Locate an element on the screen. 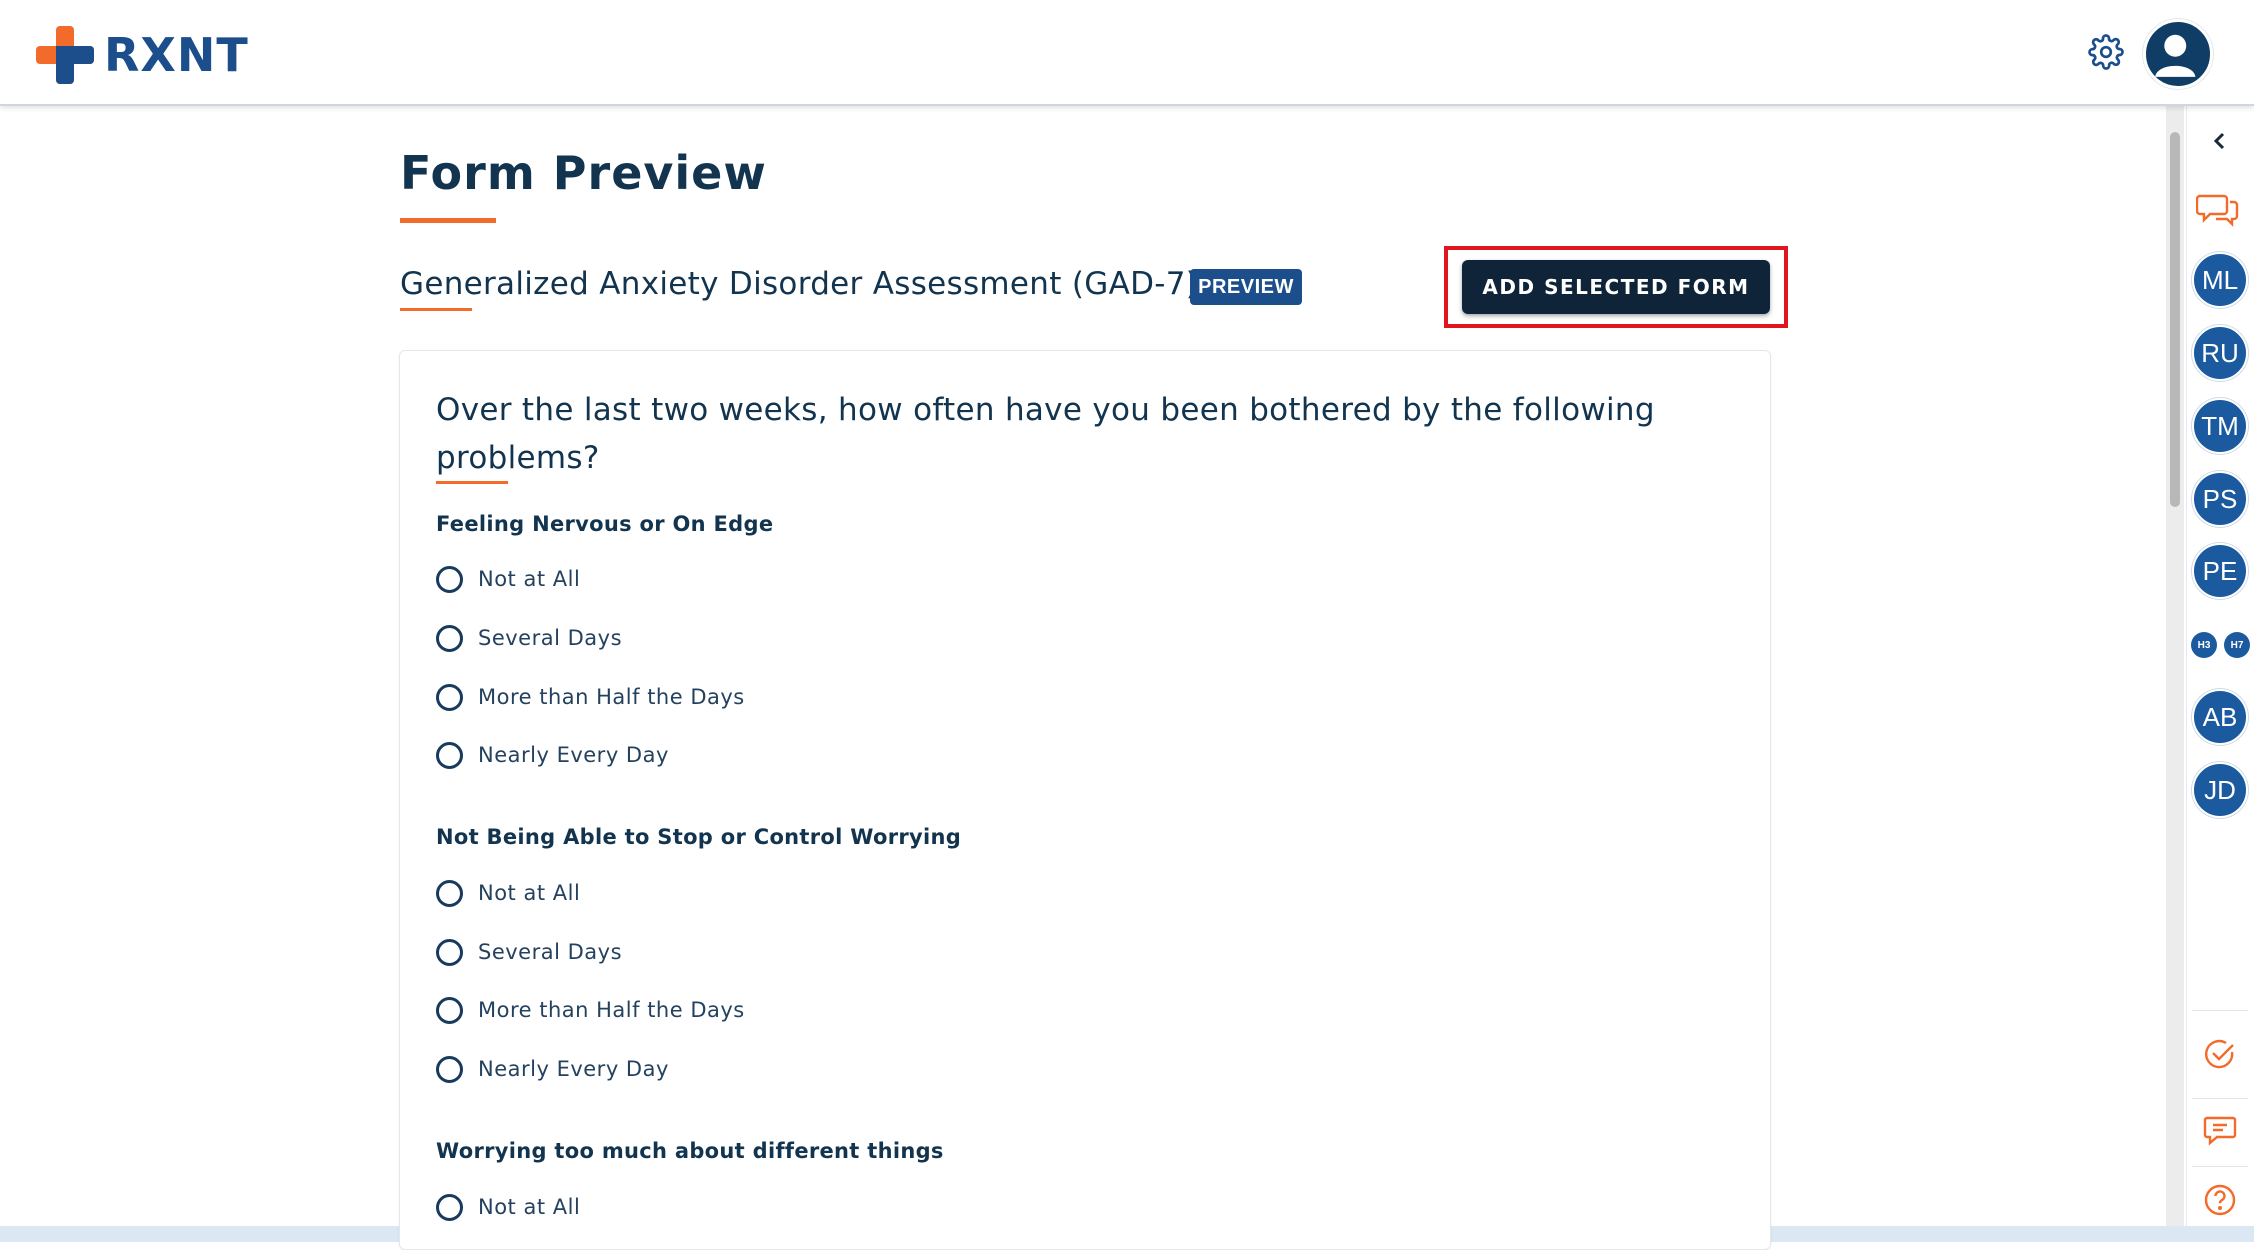  message-icon is located at coordinates (2220, 1130).